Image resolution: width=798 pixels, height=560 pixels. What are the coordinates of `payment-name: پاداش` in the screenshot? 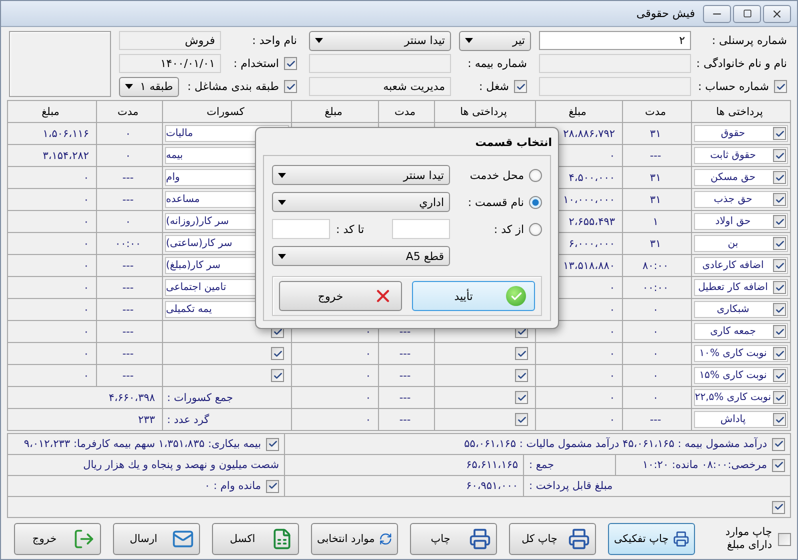 It's located at (733, 419).